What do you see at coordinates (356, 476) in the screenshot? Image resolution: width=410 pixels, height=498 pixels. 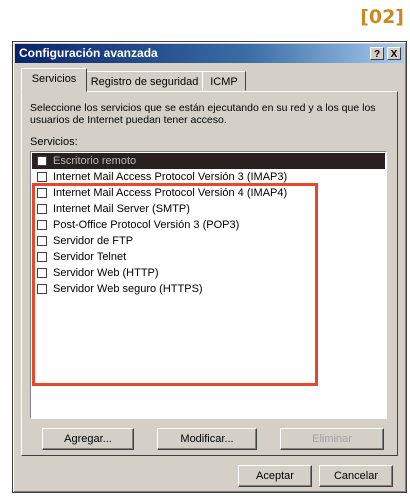 I see `cancel-button: Cancelar` at bounding box center [356, 476].